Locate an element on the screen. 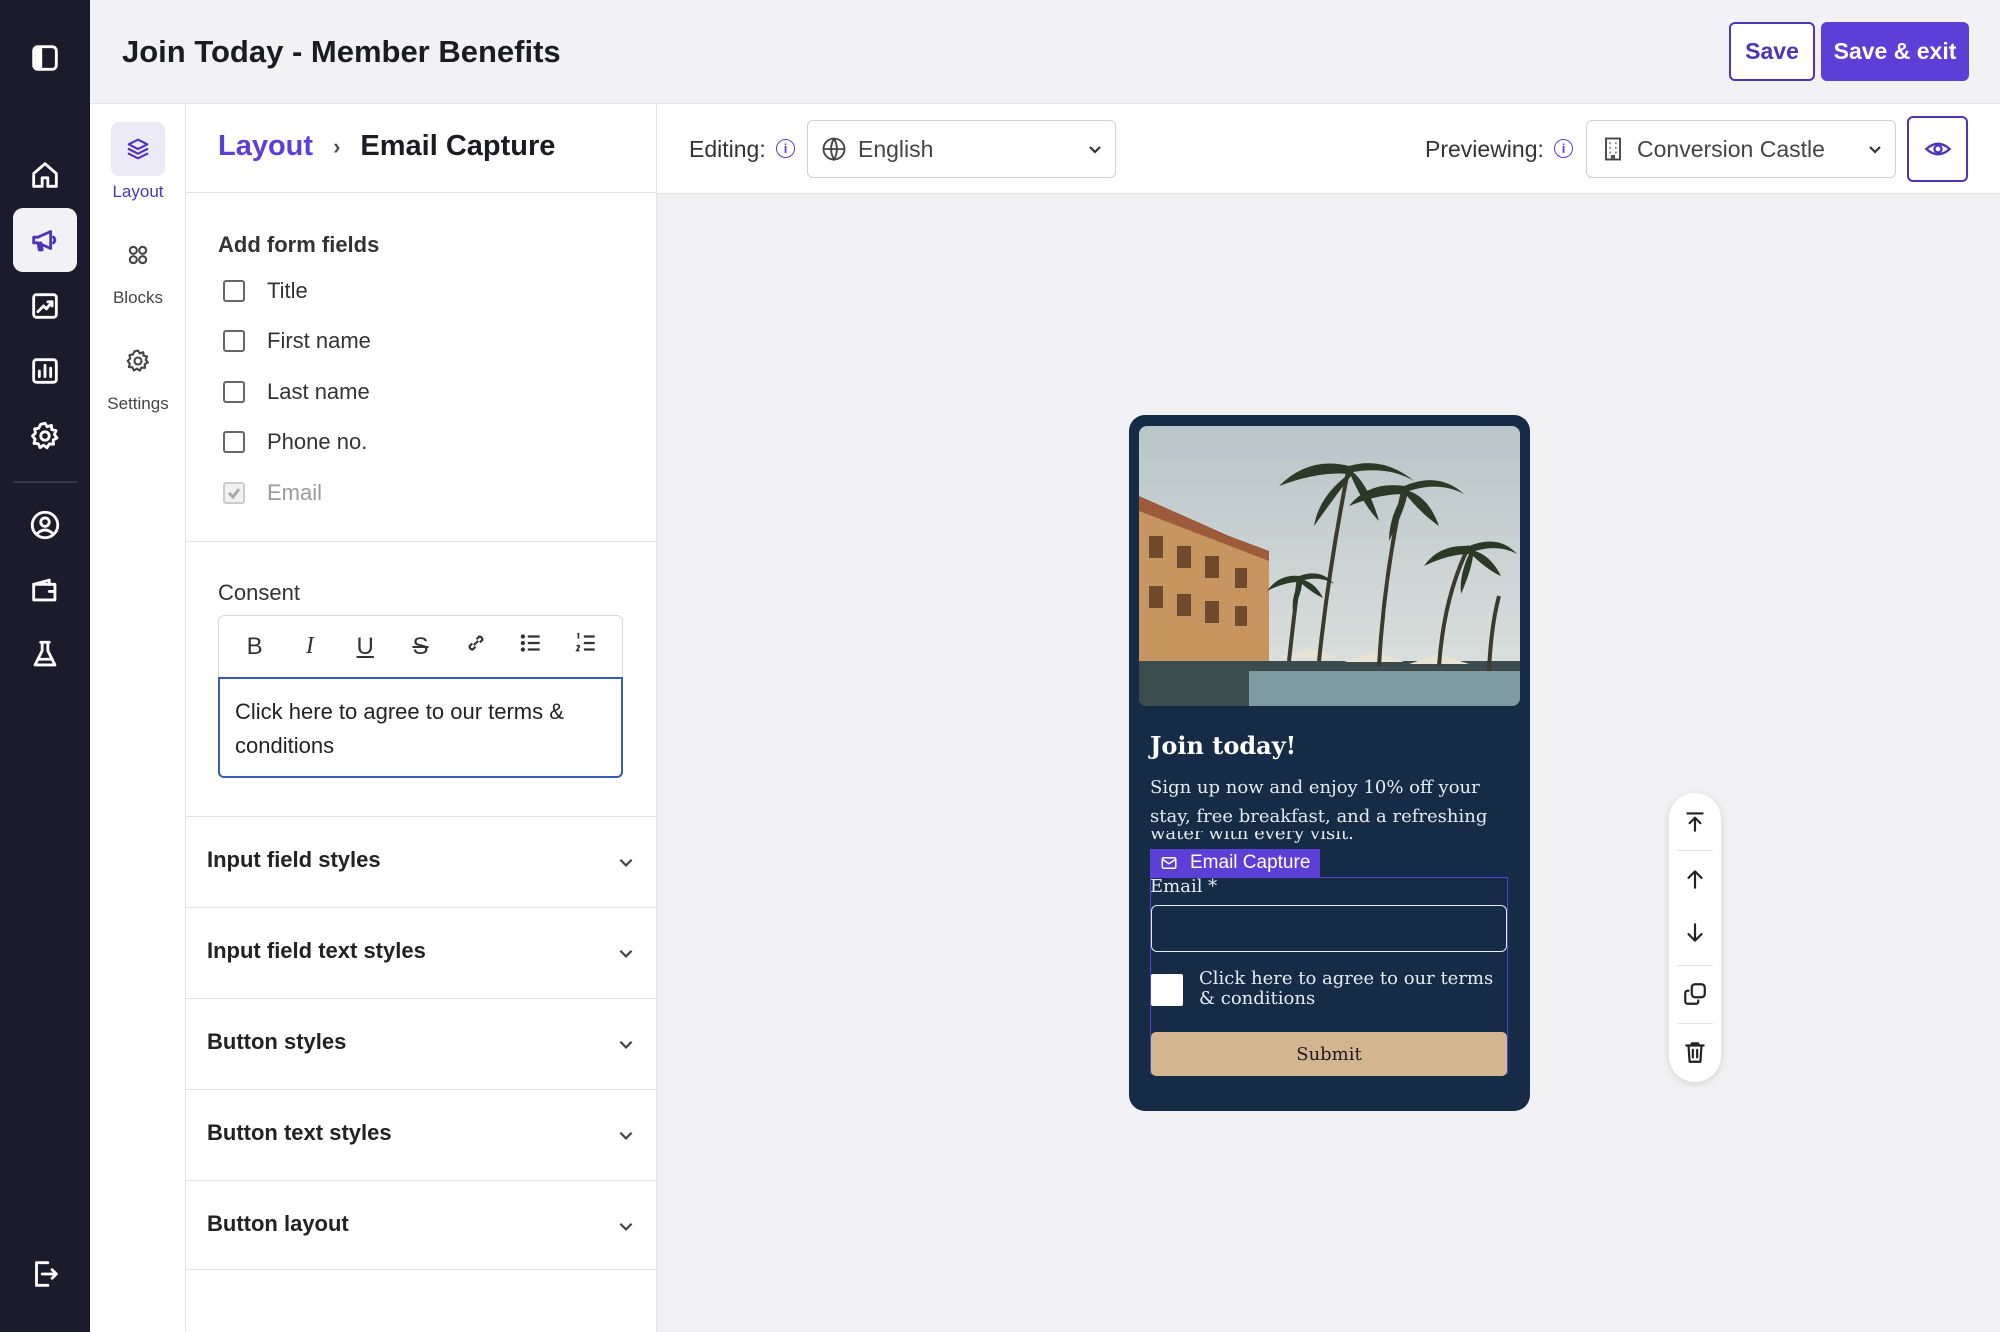  field-checkbox-first-name: First name is located at coordinates (297, 341).